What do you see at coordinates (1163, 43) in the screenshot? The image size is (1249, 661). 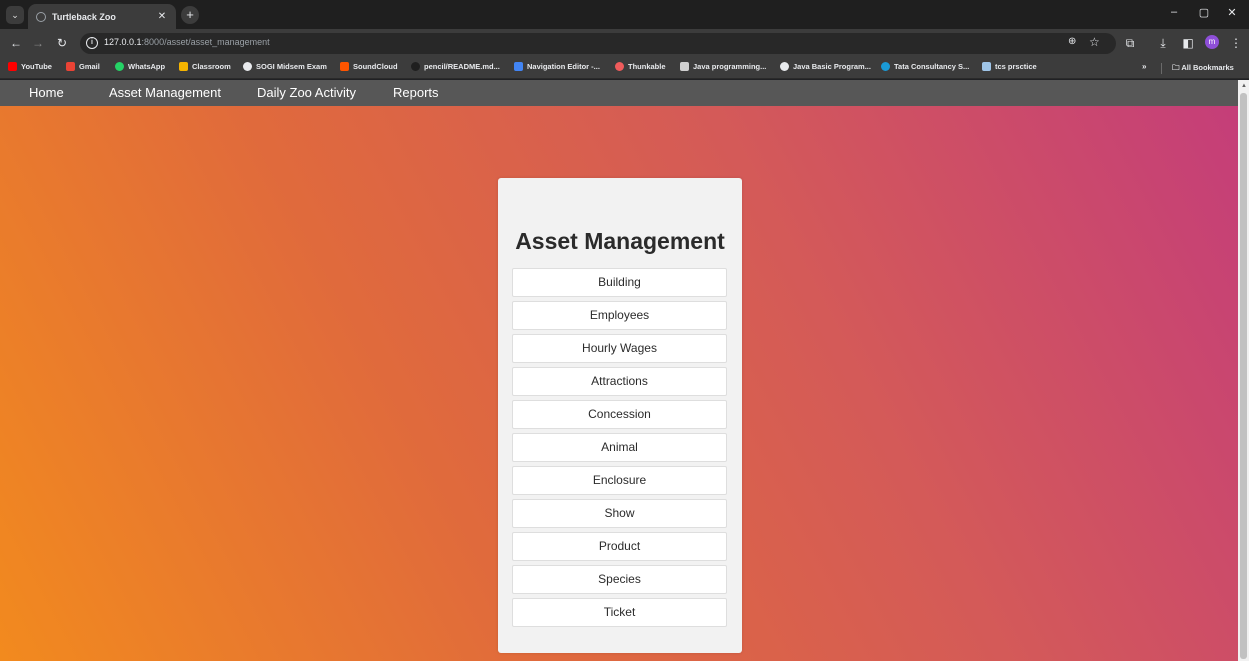 I see `downloads-icon: ⤓` at bounding box center [1163, 43].